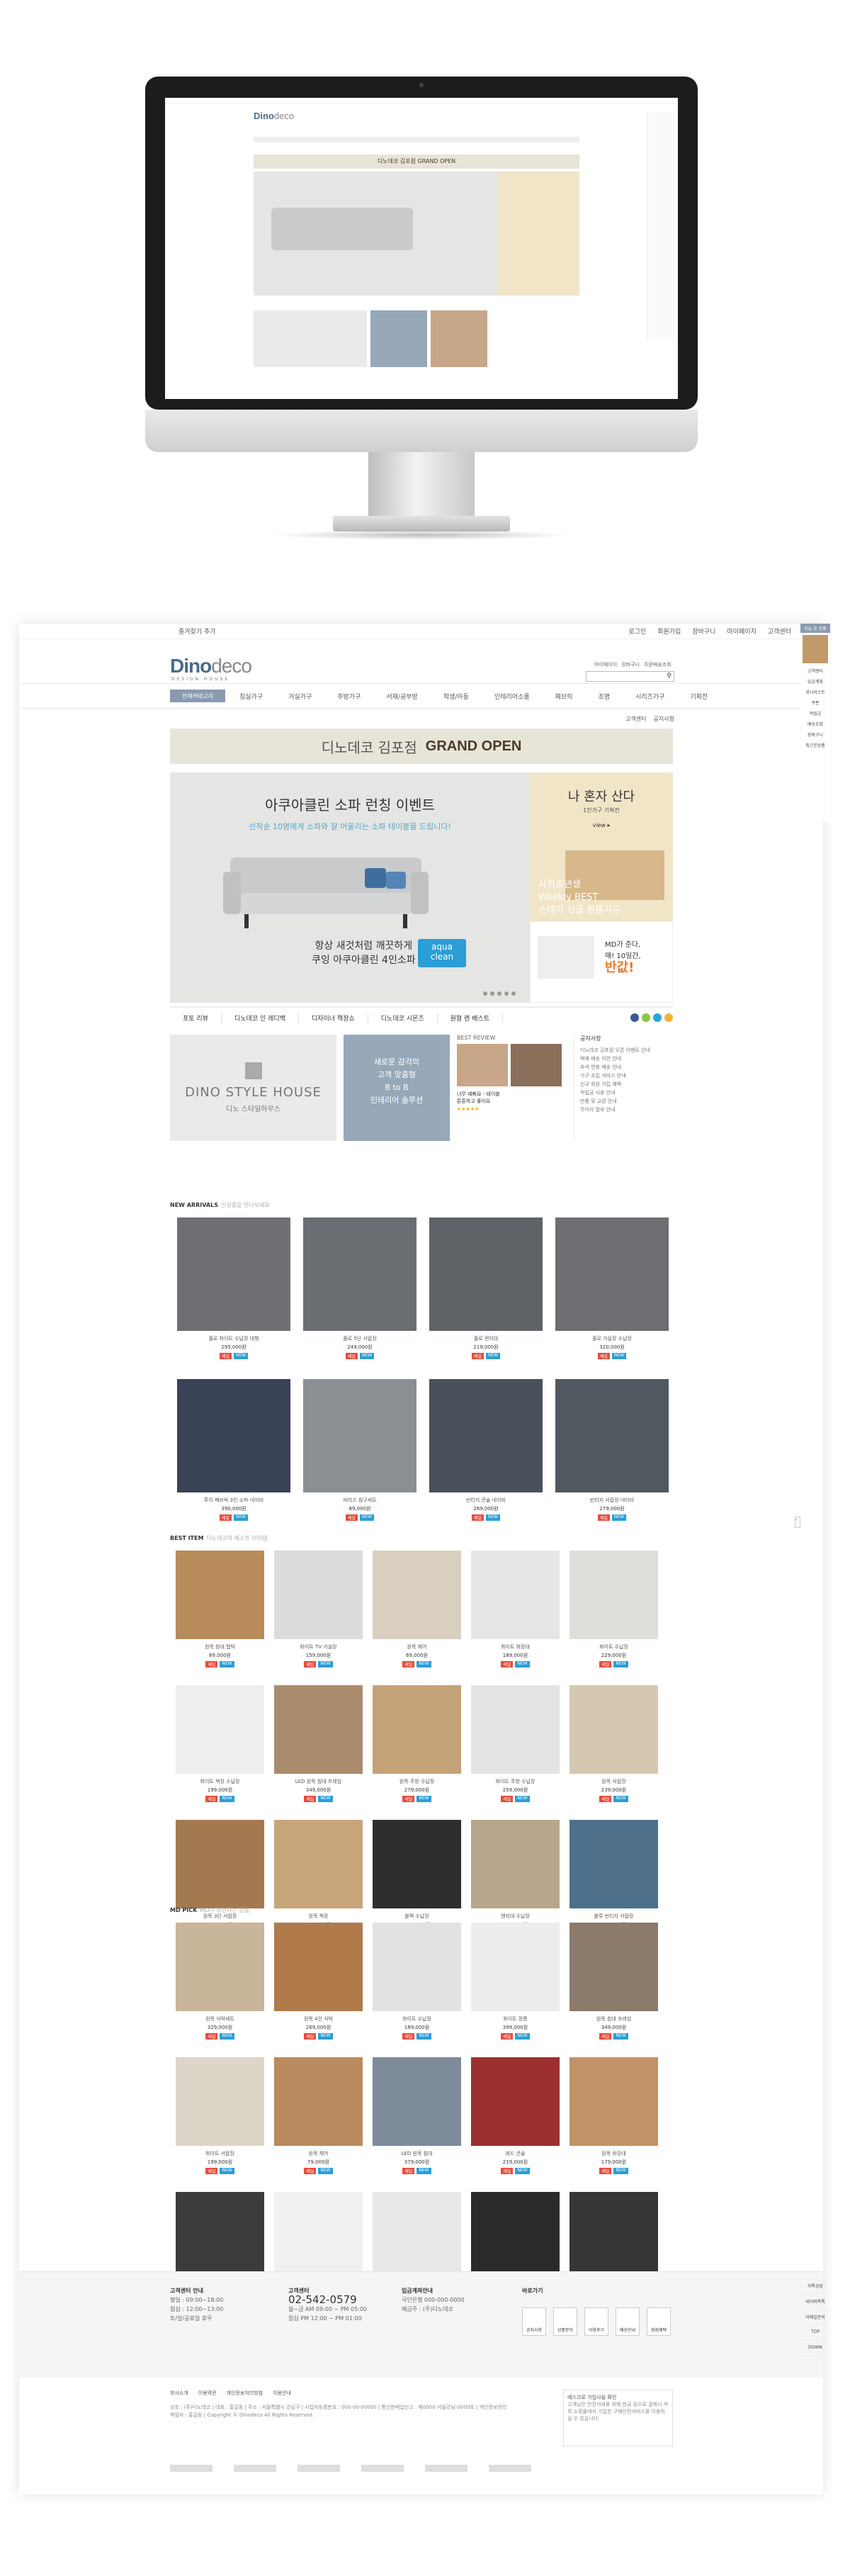 The height and width of the screenshot is (2576, 850). Describe the element at coordinates (815, 671) in the screenshot. I see `sidebar-item: 고객센터` at that location.